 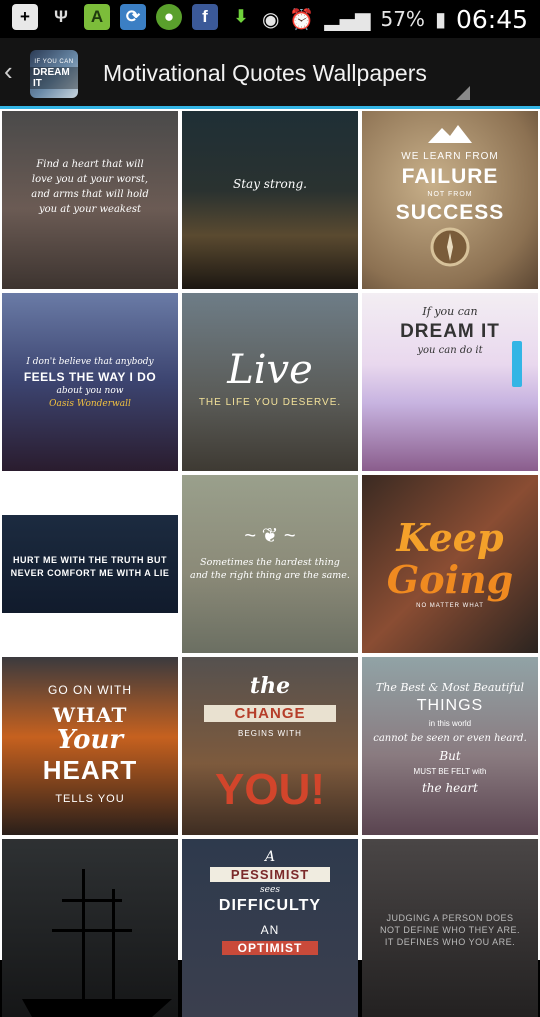 I want to click on quote-line: CHANGE, so click(x=270, y=713).